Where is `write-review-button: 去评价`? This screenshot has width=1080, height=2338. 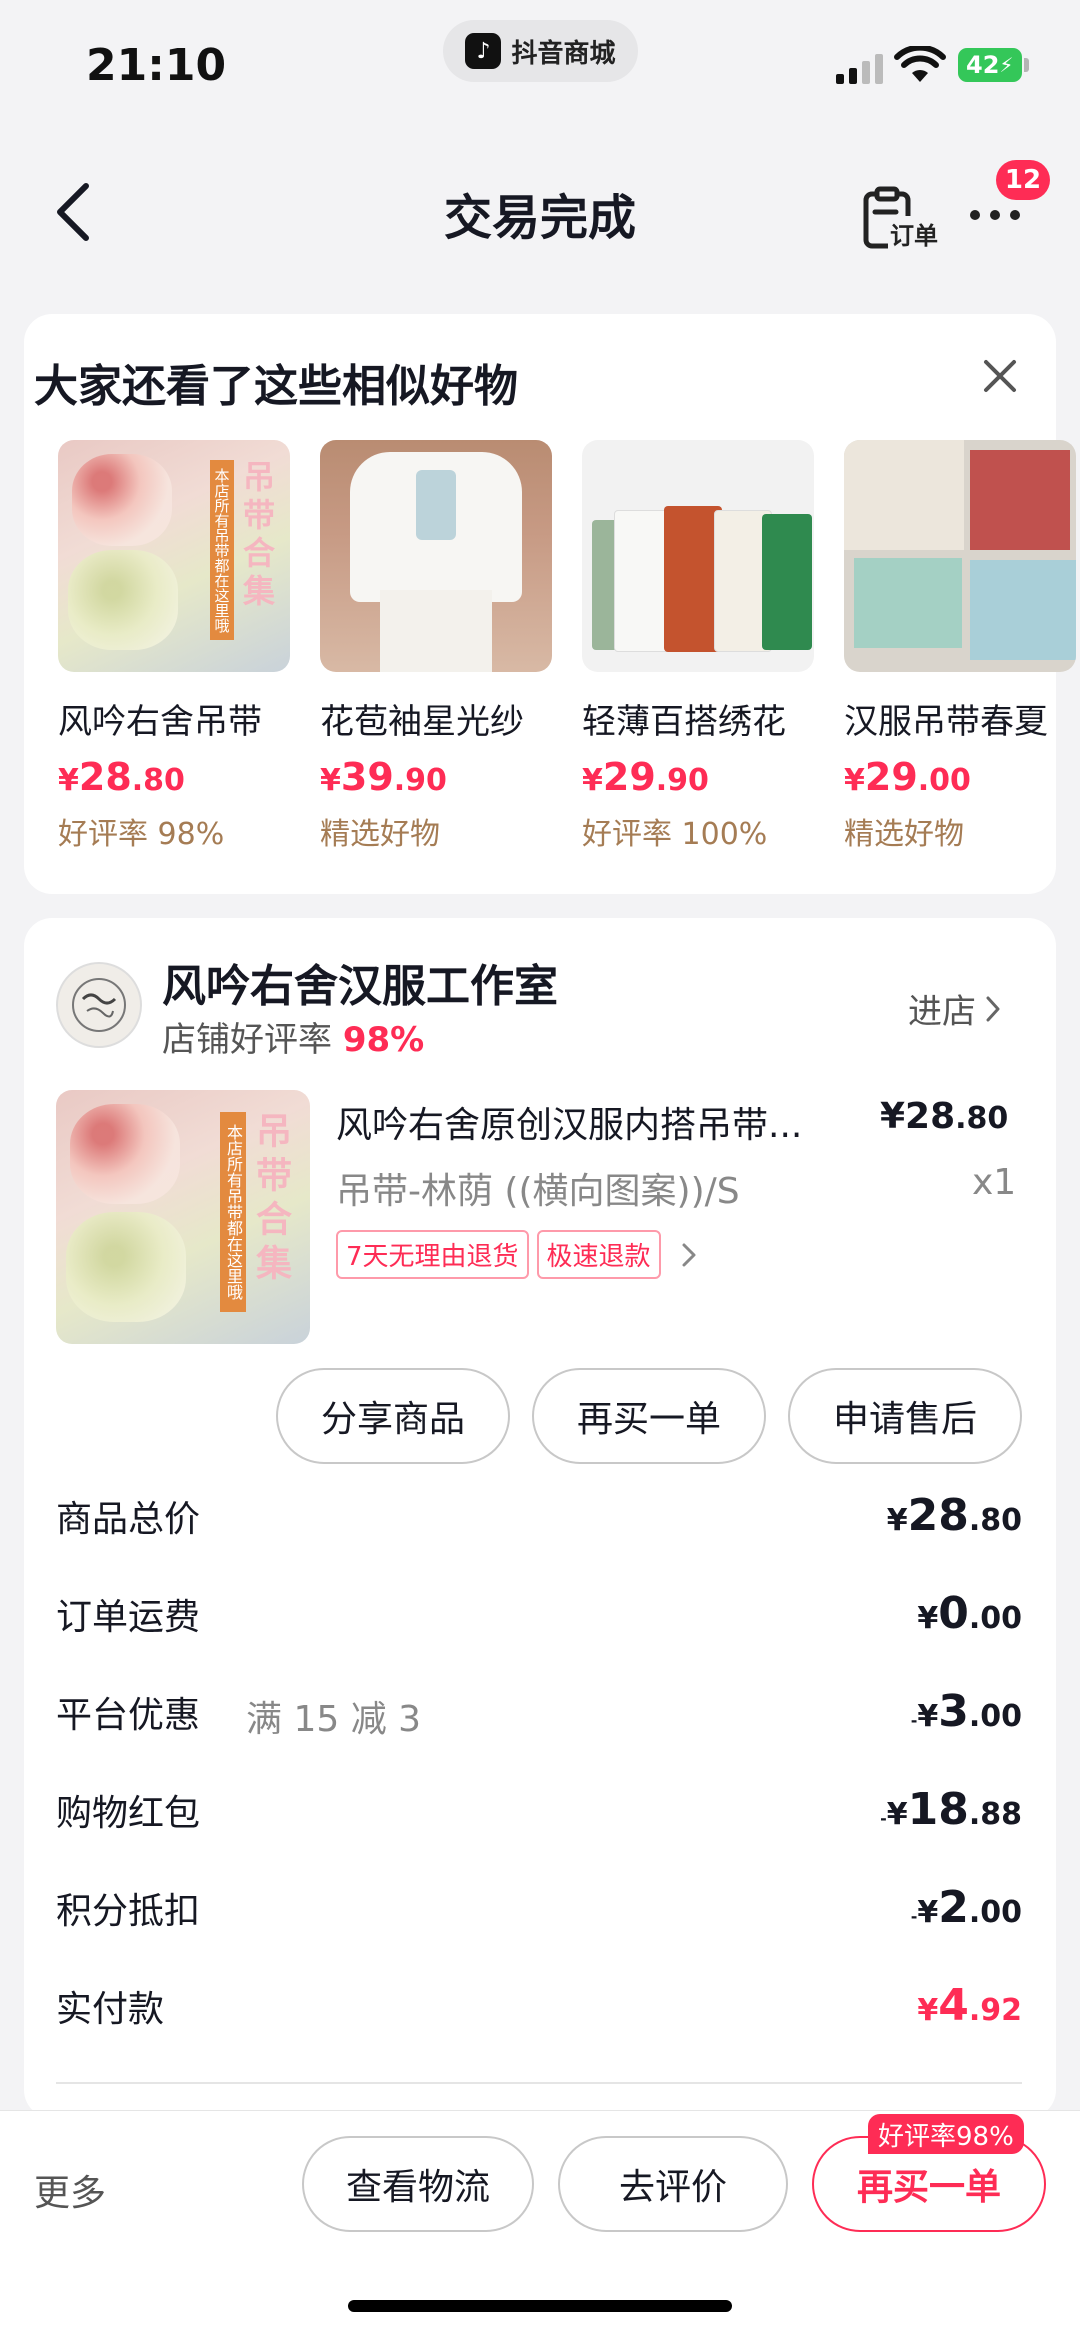 write-review-button: 去评价 is located at coordinates (673, 2184).